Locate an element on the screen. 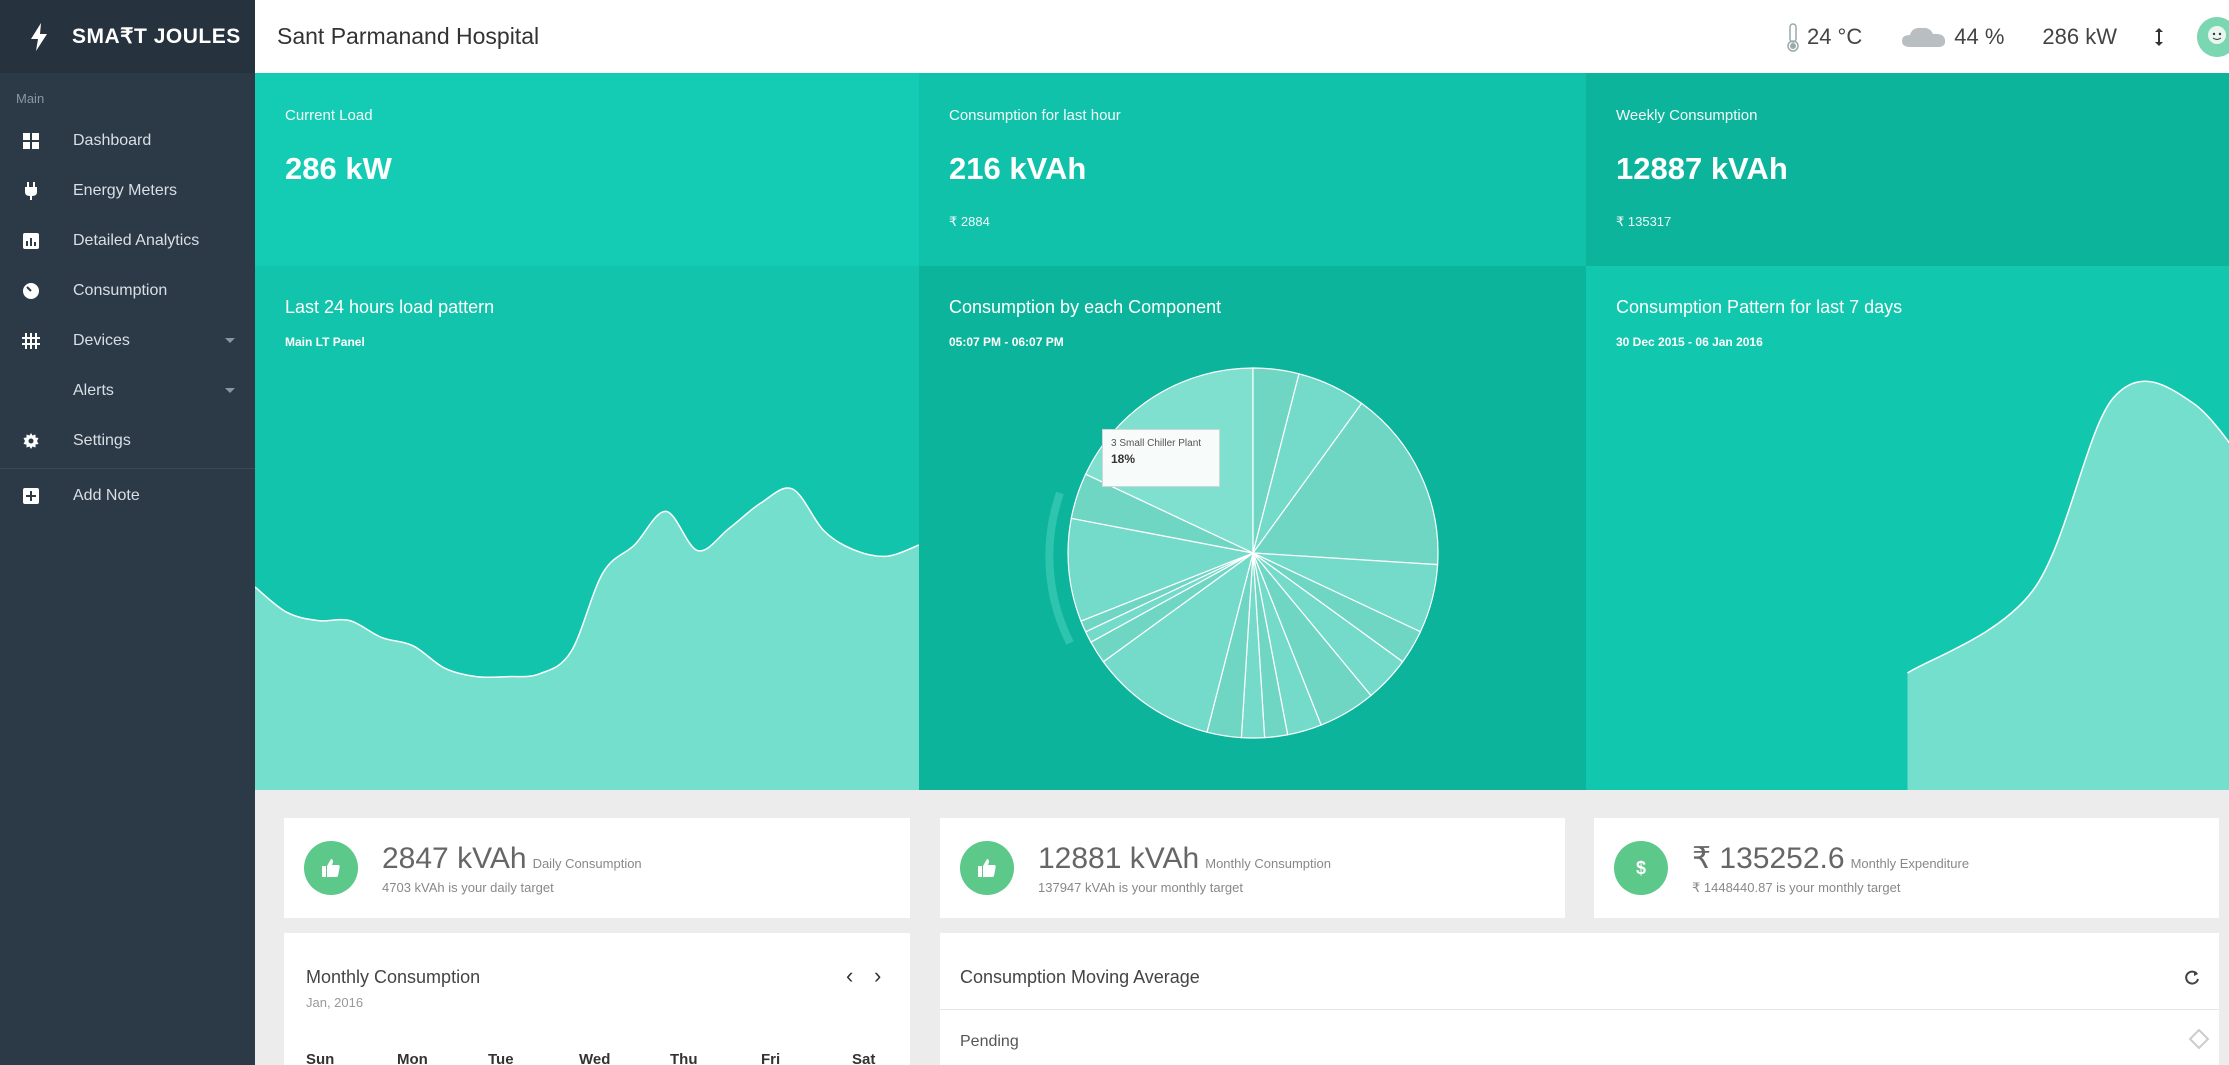  sidebar-item-label: Detailed Analytics is located at coordinates (136, 240).